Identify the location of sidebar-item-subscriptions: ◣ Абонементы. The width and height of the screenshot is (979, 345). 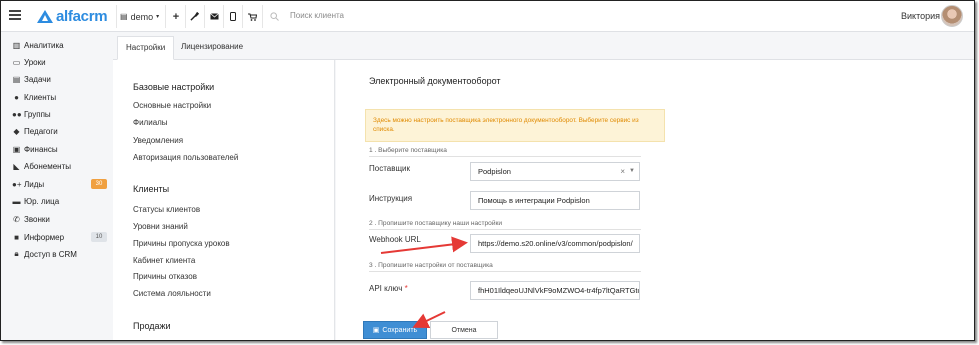
(41, 166).